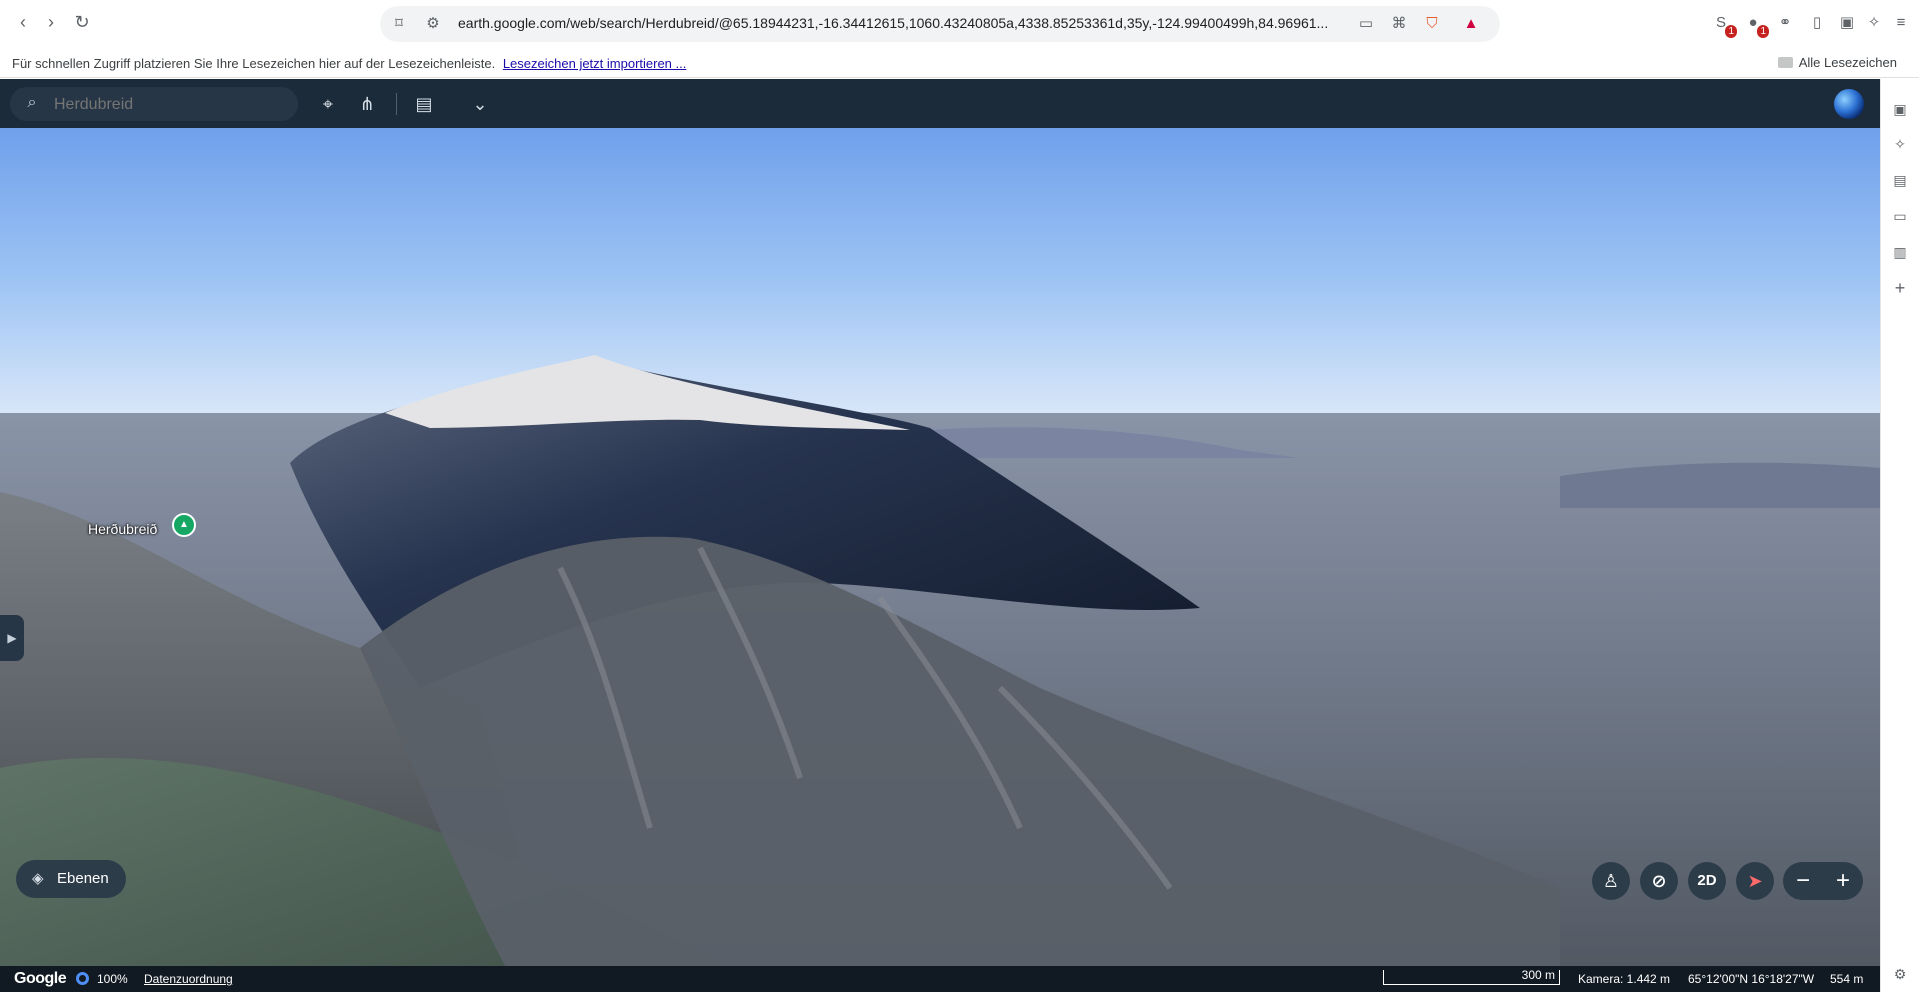 The height and width of the screenshot is (992, 1919). I want to click on bookmarks-icon: ▤, so click(1900, 180).